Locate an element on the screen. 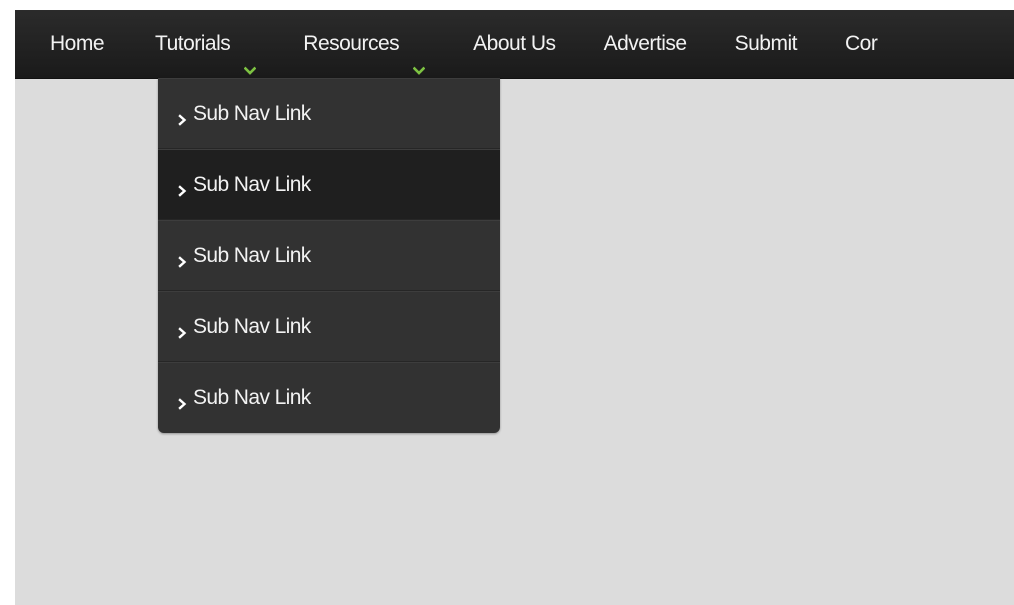 This screenshot has height=605, width=1014. nav-item-advertise: Advertise is located at coordinates (645, 44).